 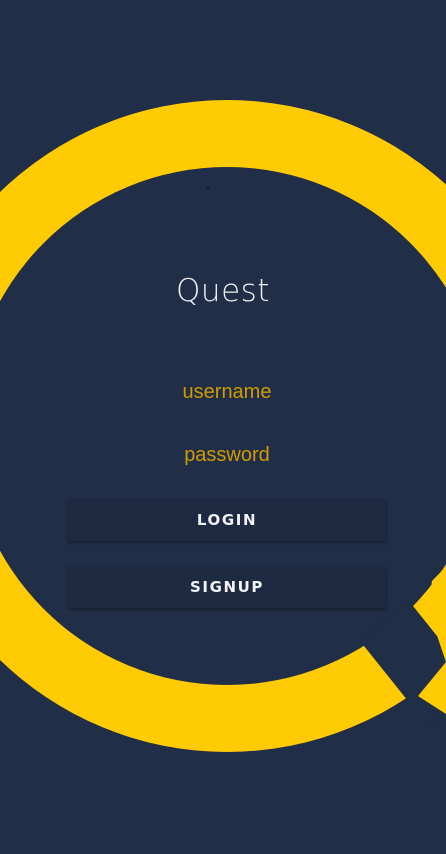 I want to click on password-input, so click(x=227, y=455).